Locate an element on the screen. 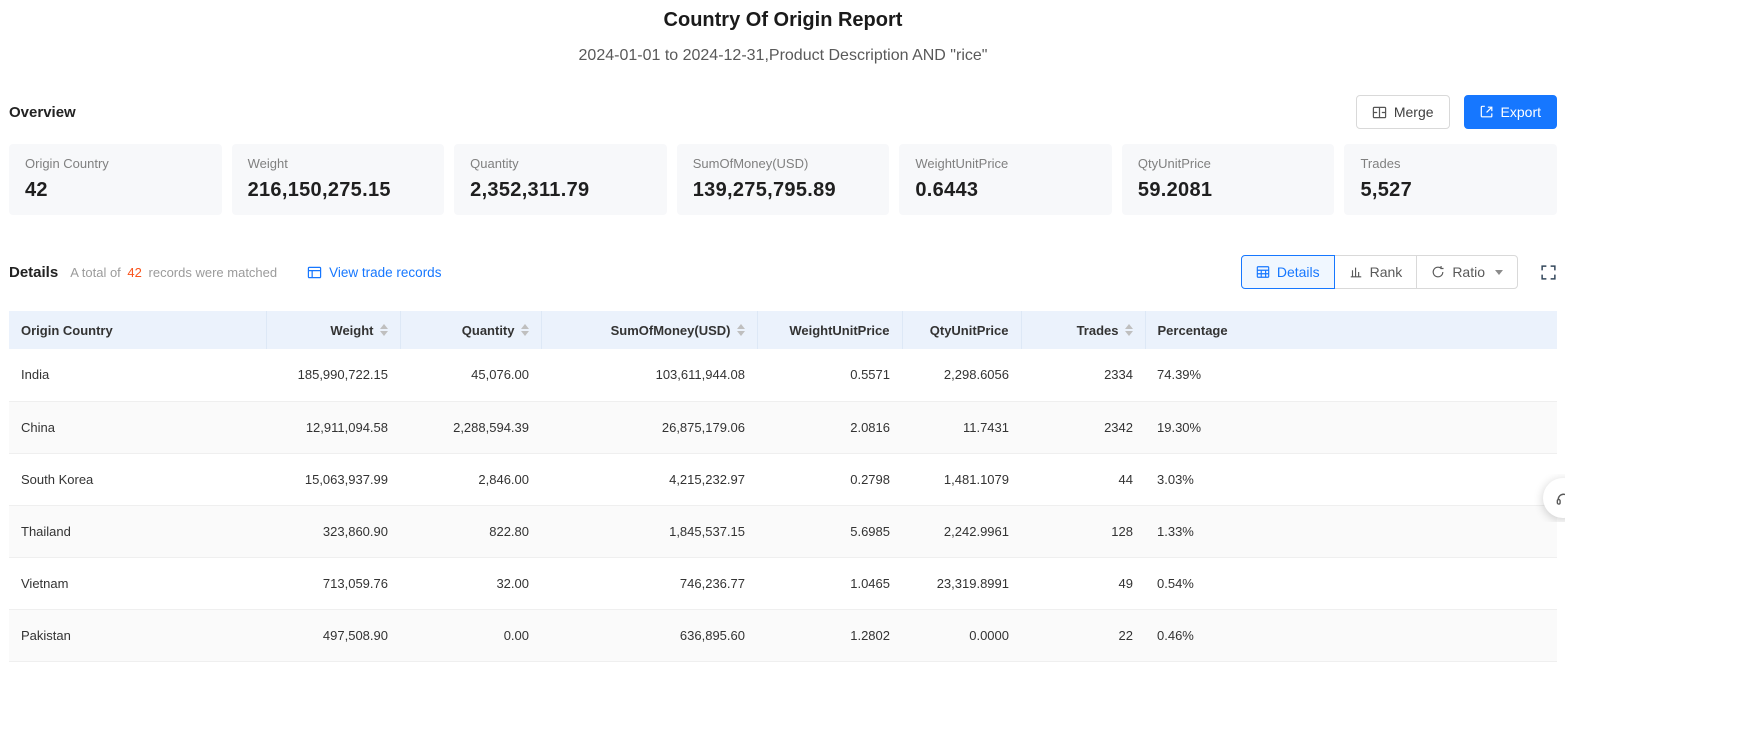 This screenshot has height=750, width=1757. export-button: Export is located at coordinates (1510, 112).